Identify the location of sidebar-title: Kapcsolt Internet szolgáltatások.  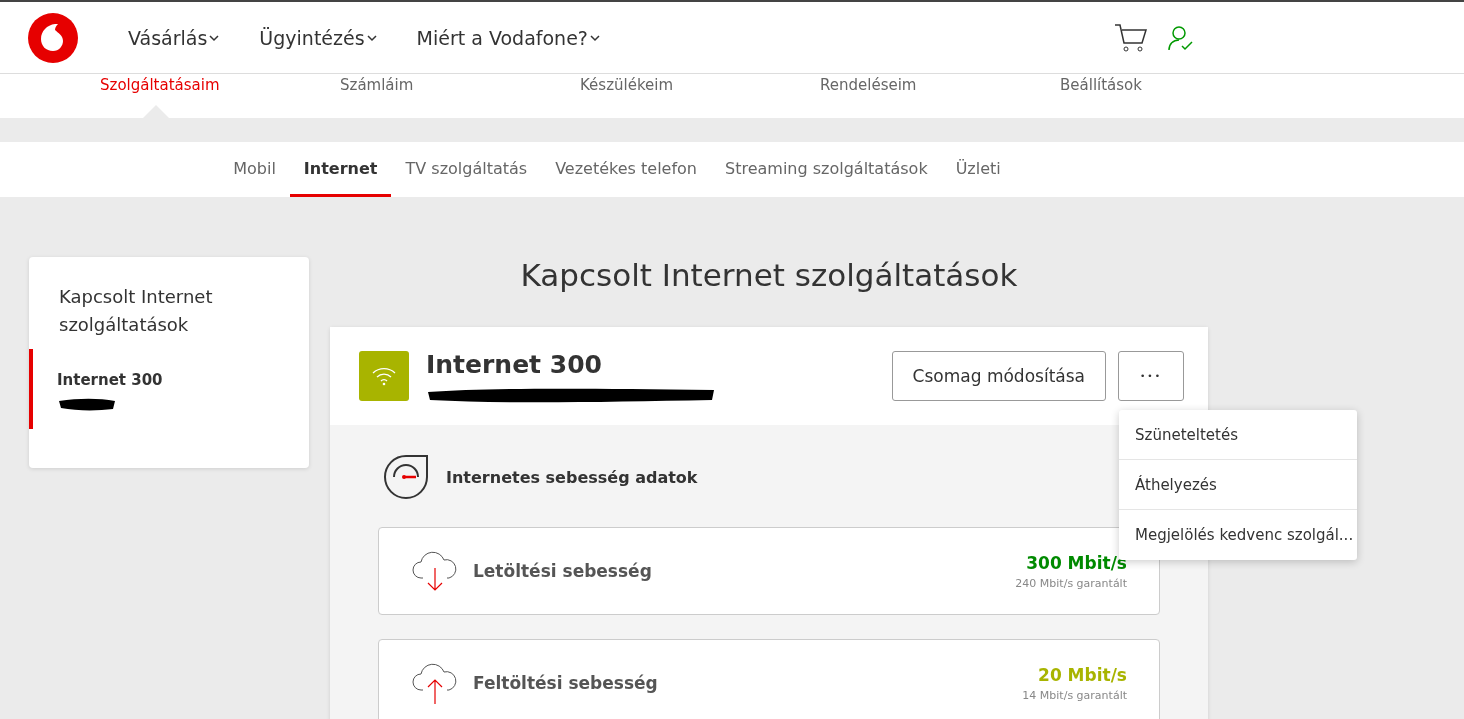
(136, 311).